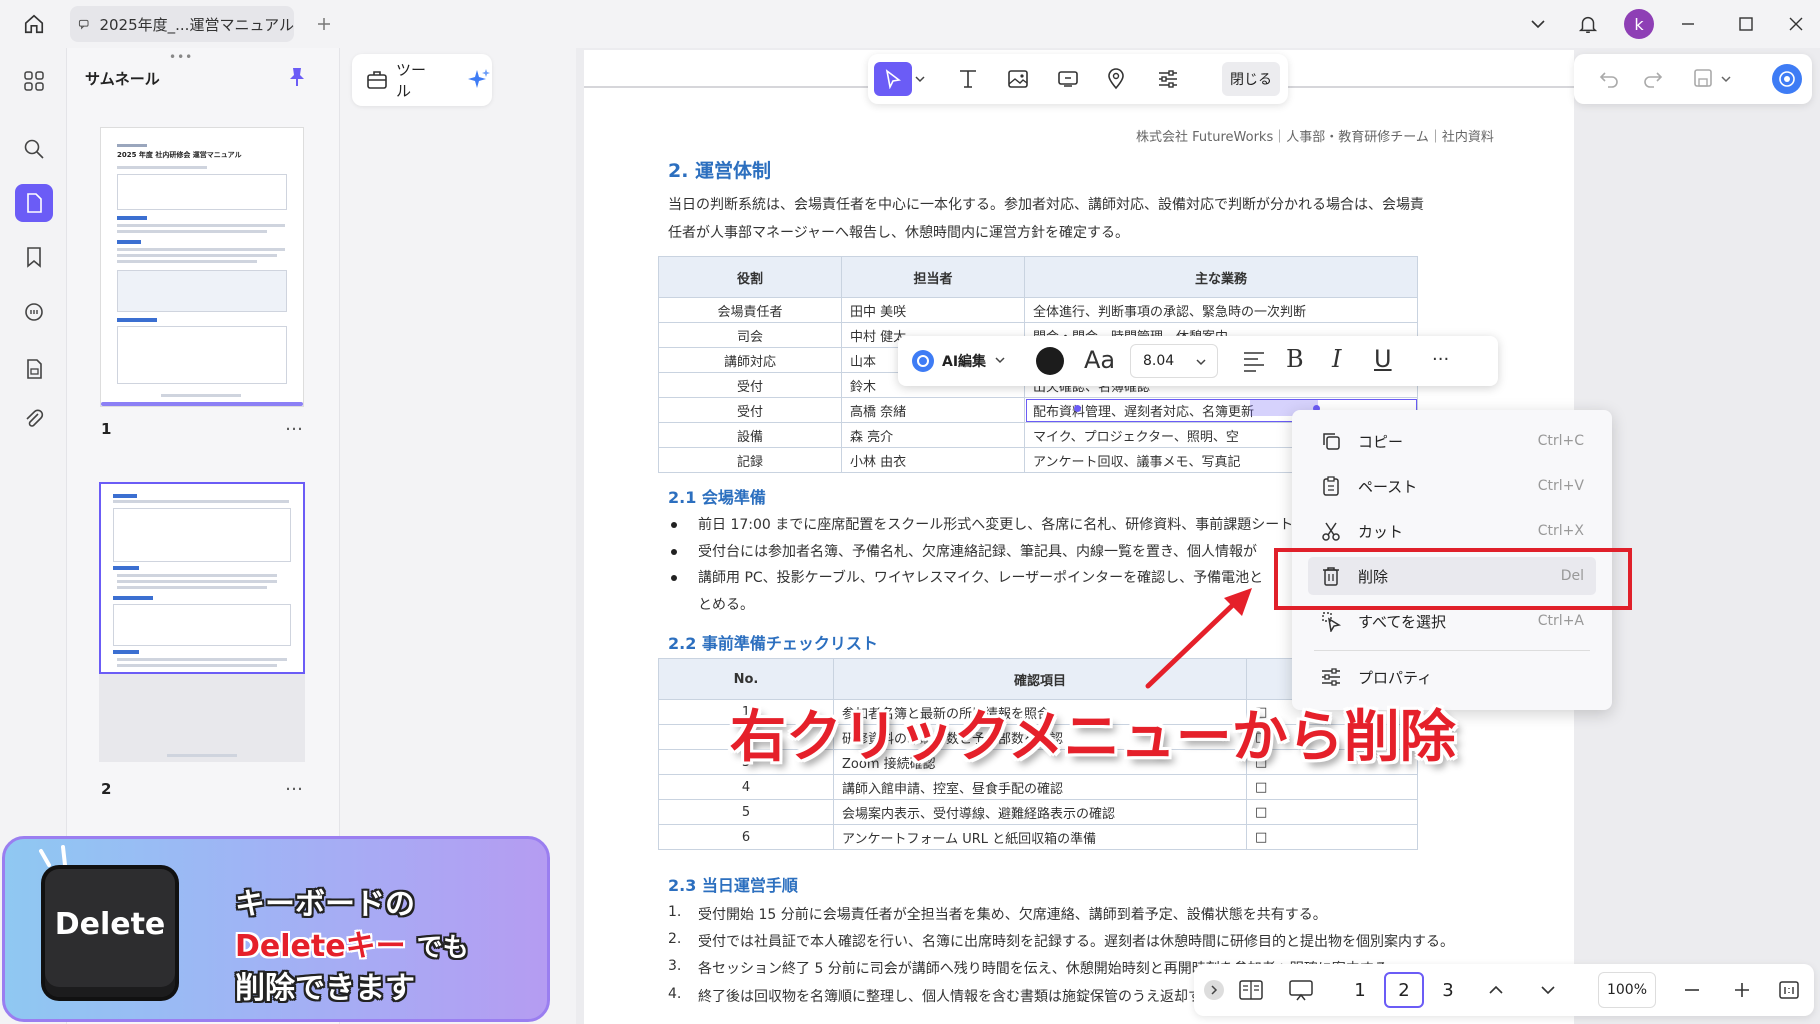  I want to click on pages-icon, so click(34, 203).